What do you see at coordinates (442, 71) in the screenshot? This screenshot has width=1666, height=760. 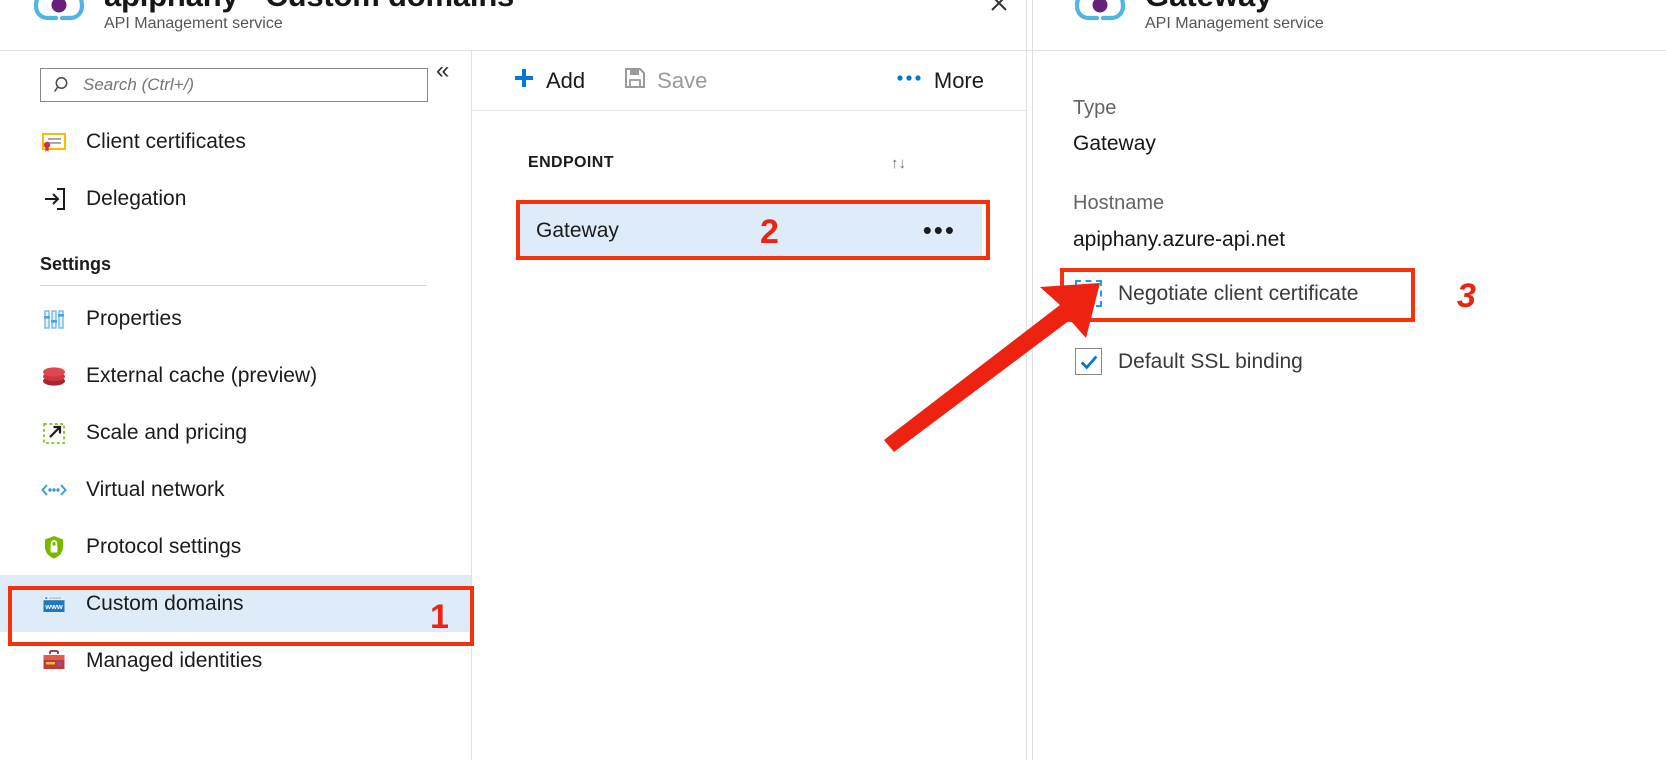 I see `collapse-sidebar-icon: «` at bounding box center [442, 71].